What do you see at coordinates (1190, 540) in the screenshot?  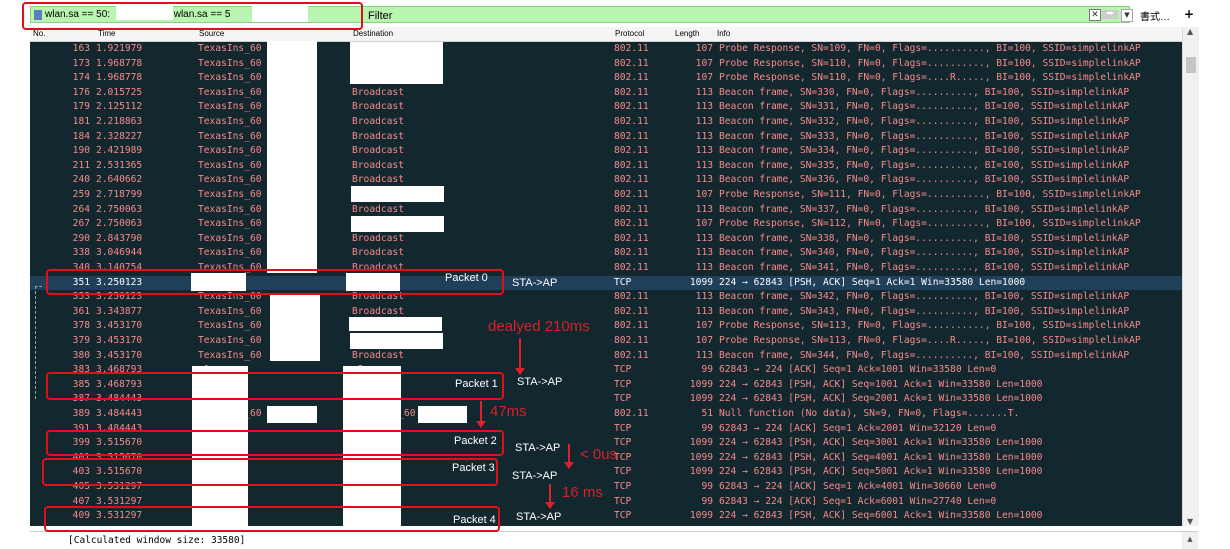 I see `detail-scroll-icon: ▲` at bounding box center [1190, 540].